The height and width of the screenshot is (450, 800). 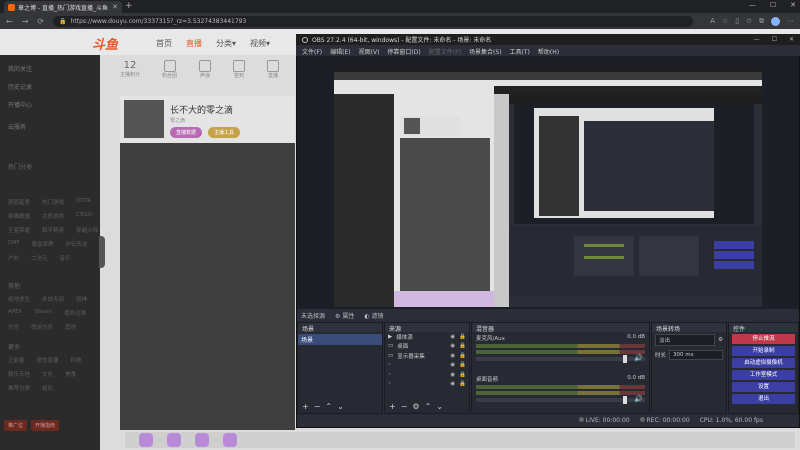 What do you see at coordinates (129, 6) in the screenshot?
I see `new-tab-button: +` at bounding box center [129, 6].